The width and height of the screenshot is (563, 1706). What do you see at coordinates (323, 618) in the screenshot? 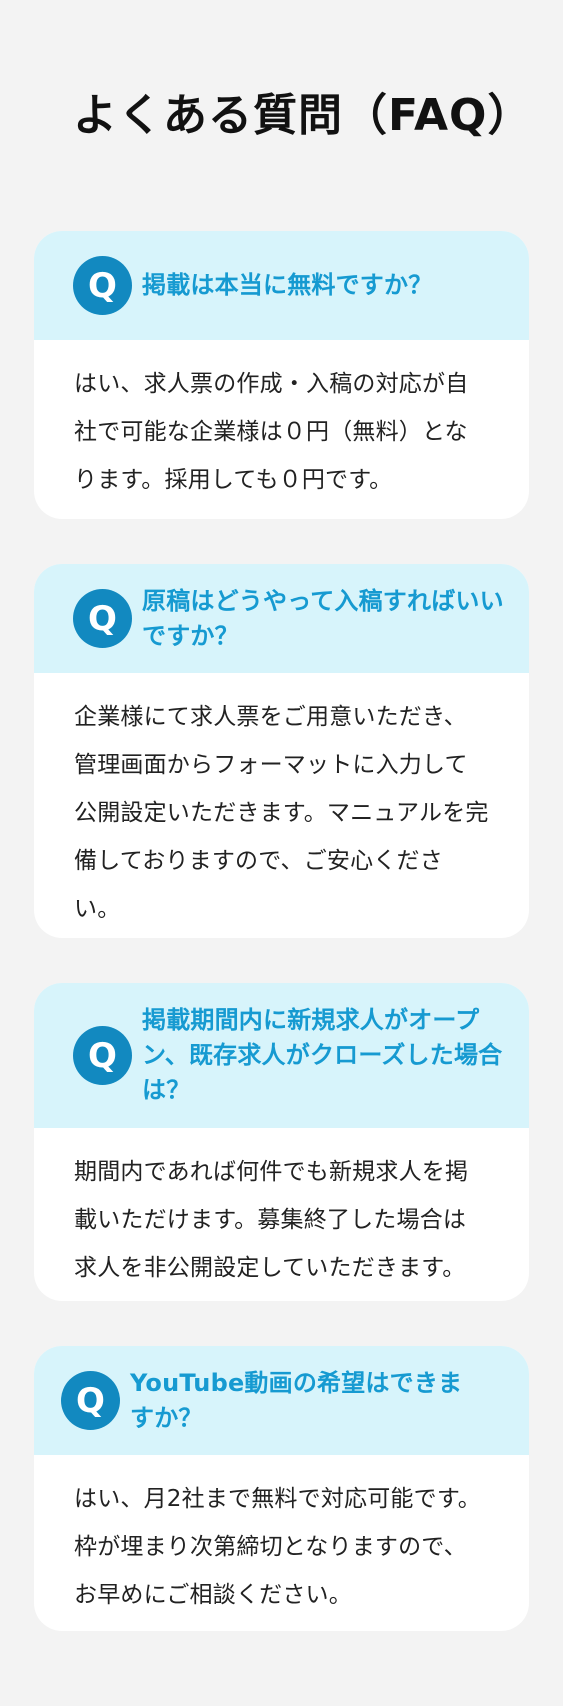
I see `question-text: 原稿はどうやって入稿すればいいですか？` at bounding box center [323, 618].